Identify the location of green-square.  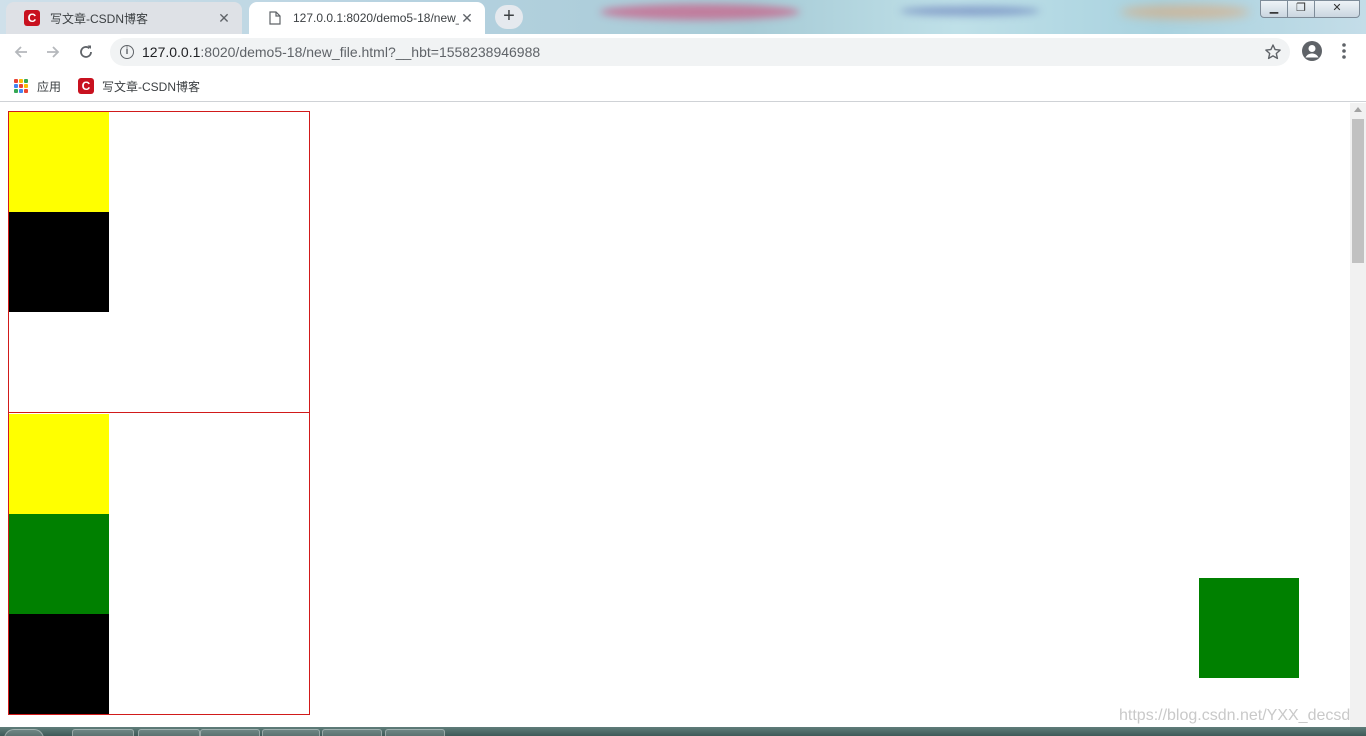
(59, 564).